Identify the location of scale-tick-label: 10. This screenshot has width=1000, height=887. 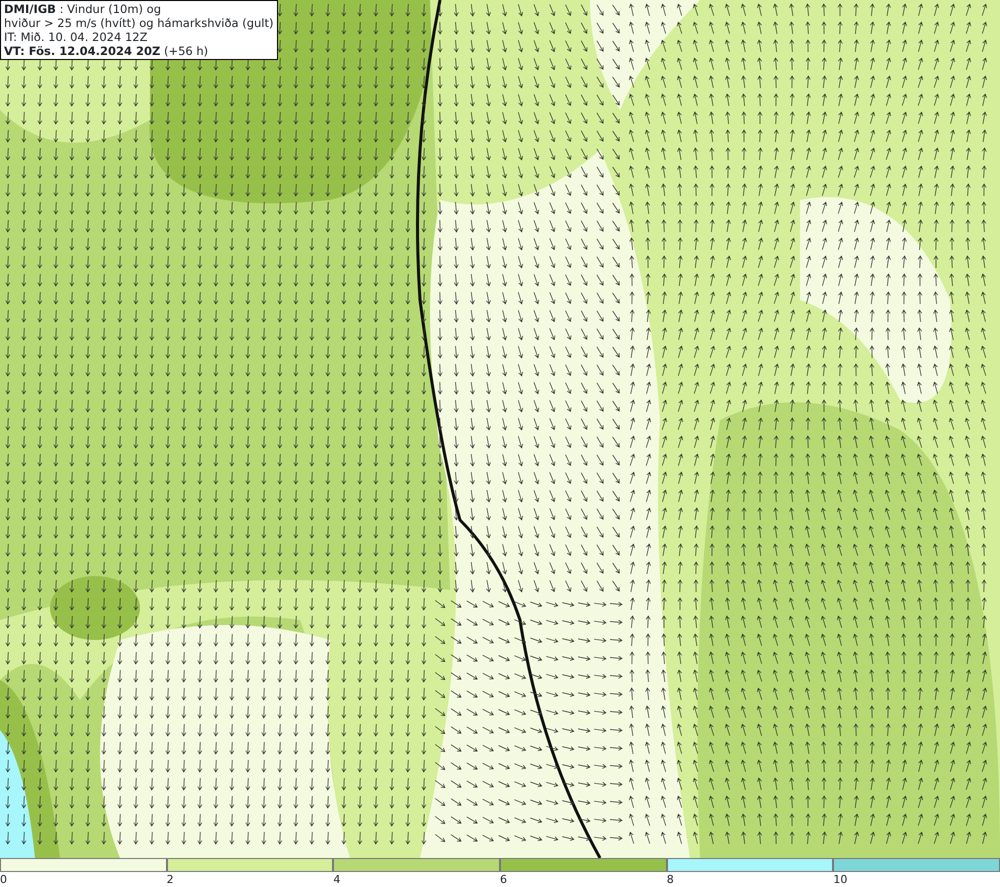
(840, 879).